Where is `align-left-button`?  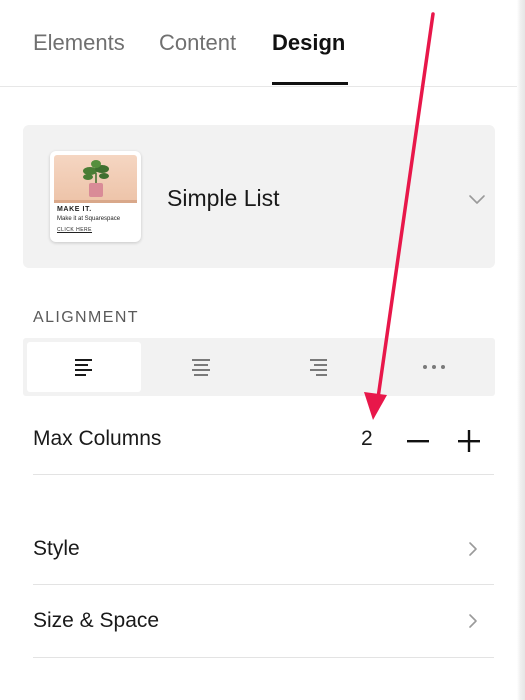
align-left-button is located at coordinates (84, 367).